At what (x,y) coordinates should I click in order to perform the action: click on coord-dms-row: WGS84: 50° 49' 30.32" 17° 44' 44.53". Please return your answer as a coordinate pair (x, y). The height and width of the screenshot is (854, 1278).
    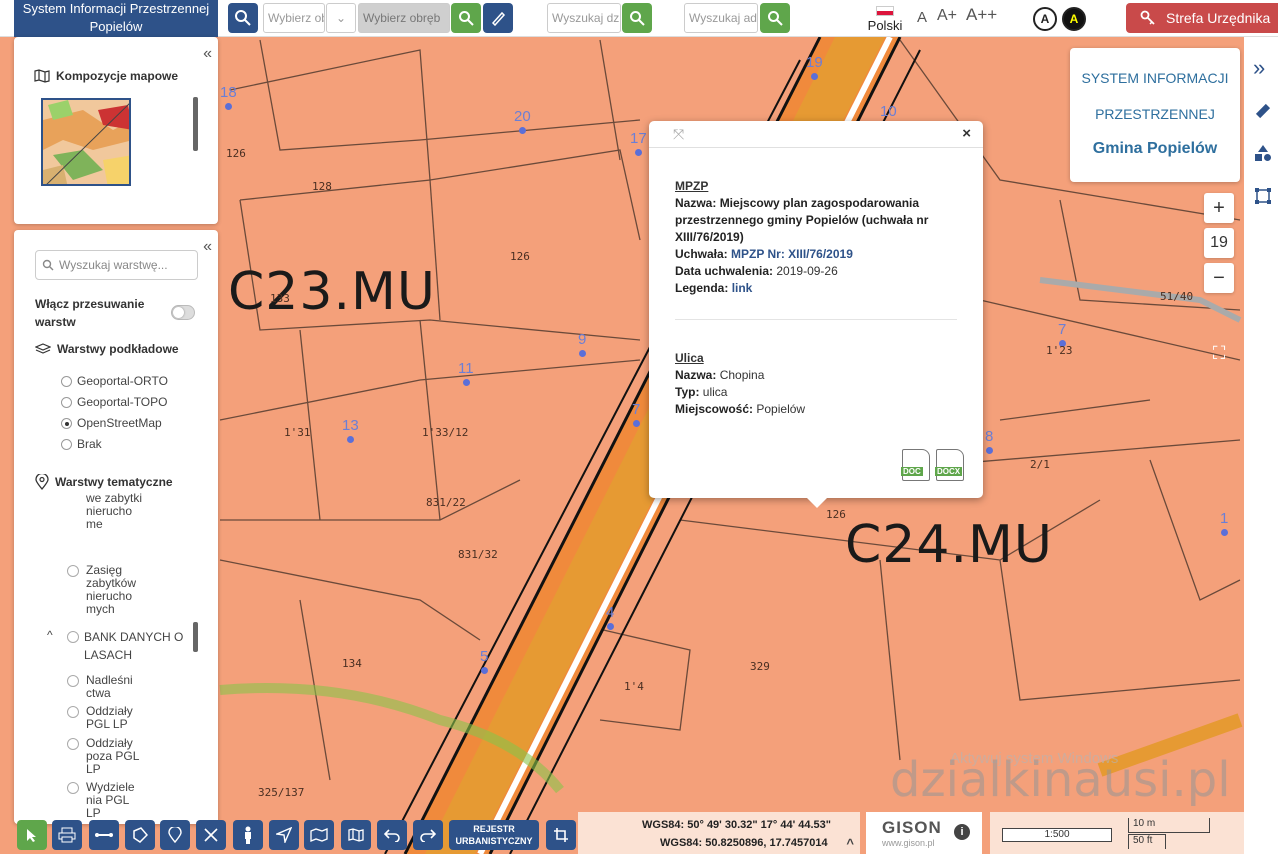
    Looking at the image, I should click on (736, 825).